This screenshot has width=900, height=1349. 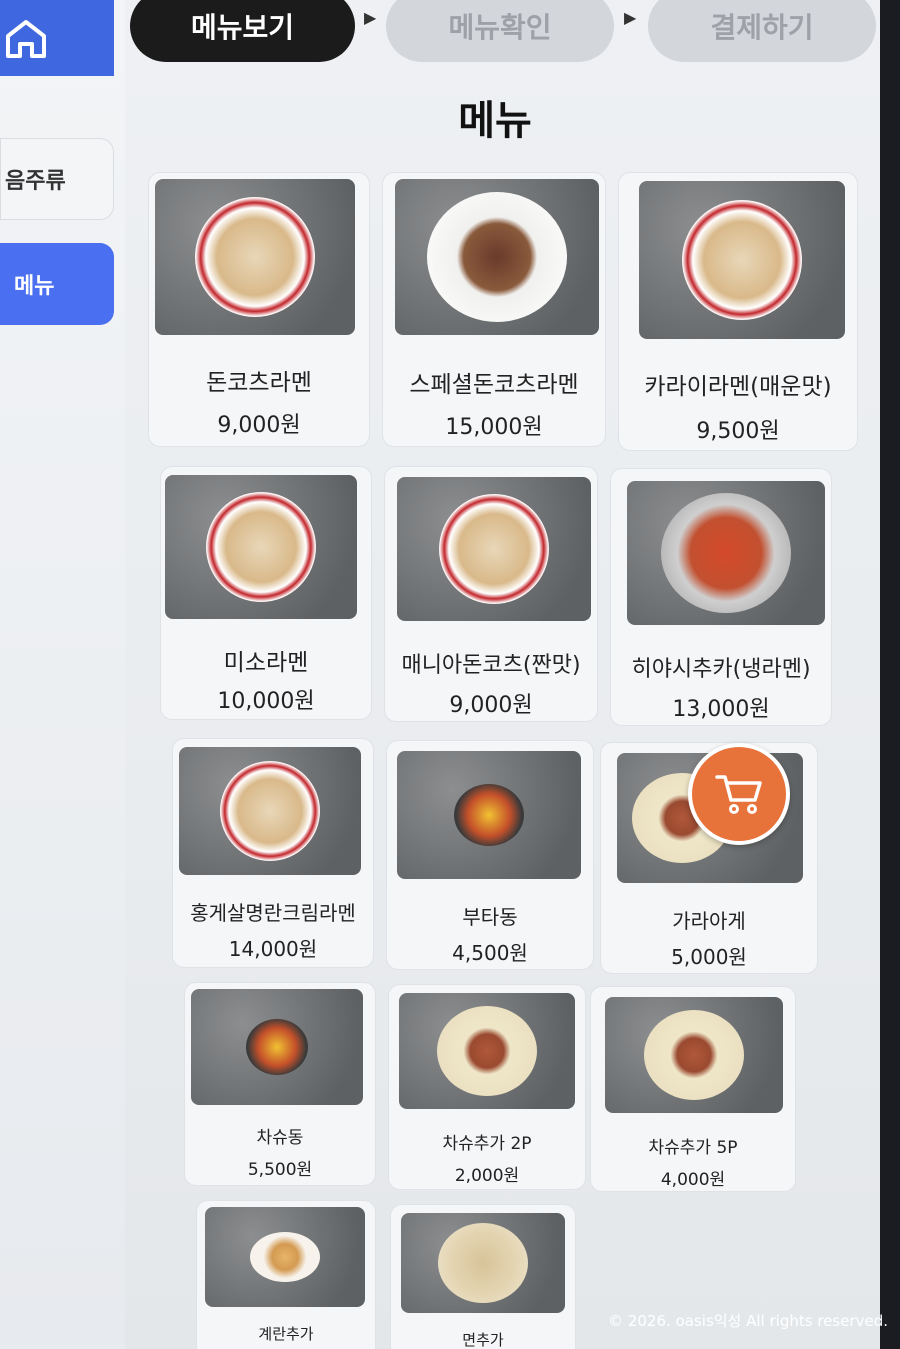 I want to click on step-label: 메뉴확인, so click(x=500, y=27).